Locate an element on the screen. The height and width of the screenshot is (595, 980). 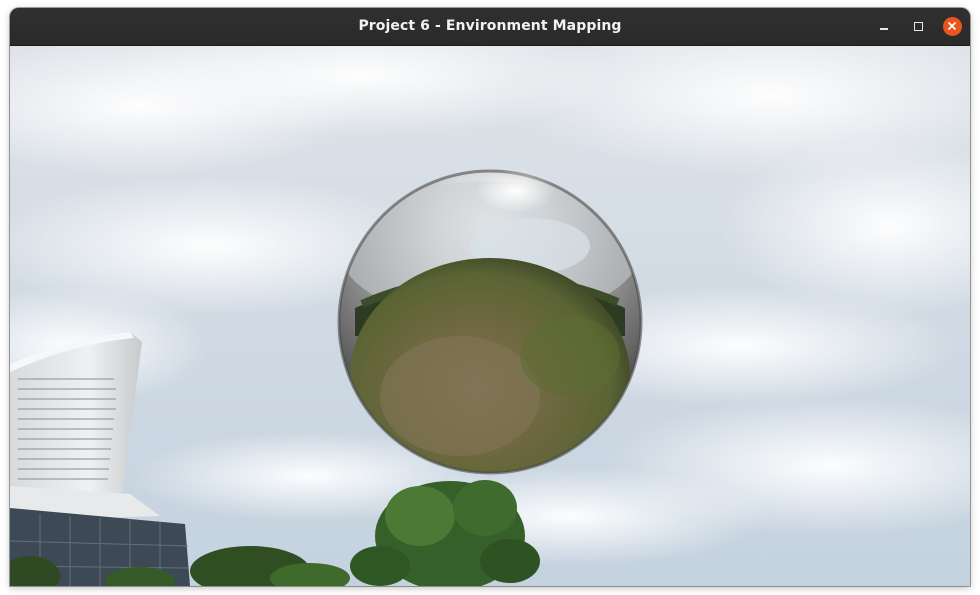
title-bar: Project 6 - Environment Mapping is located at coordinates (490, 27).